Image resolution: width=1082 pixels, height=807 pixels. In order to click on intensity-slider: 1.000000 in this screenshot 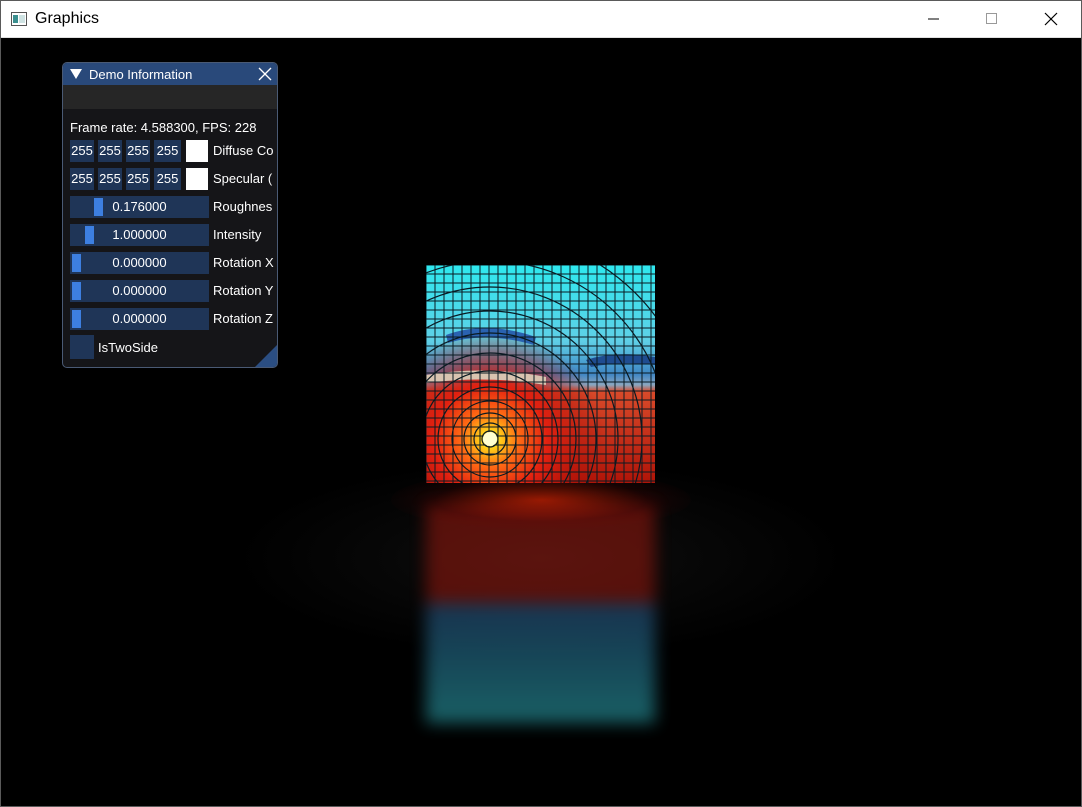, I will do `click(139, 235)`.